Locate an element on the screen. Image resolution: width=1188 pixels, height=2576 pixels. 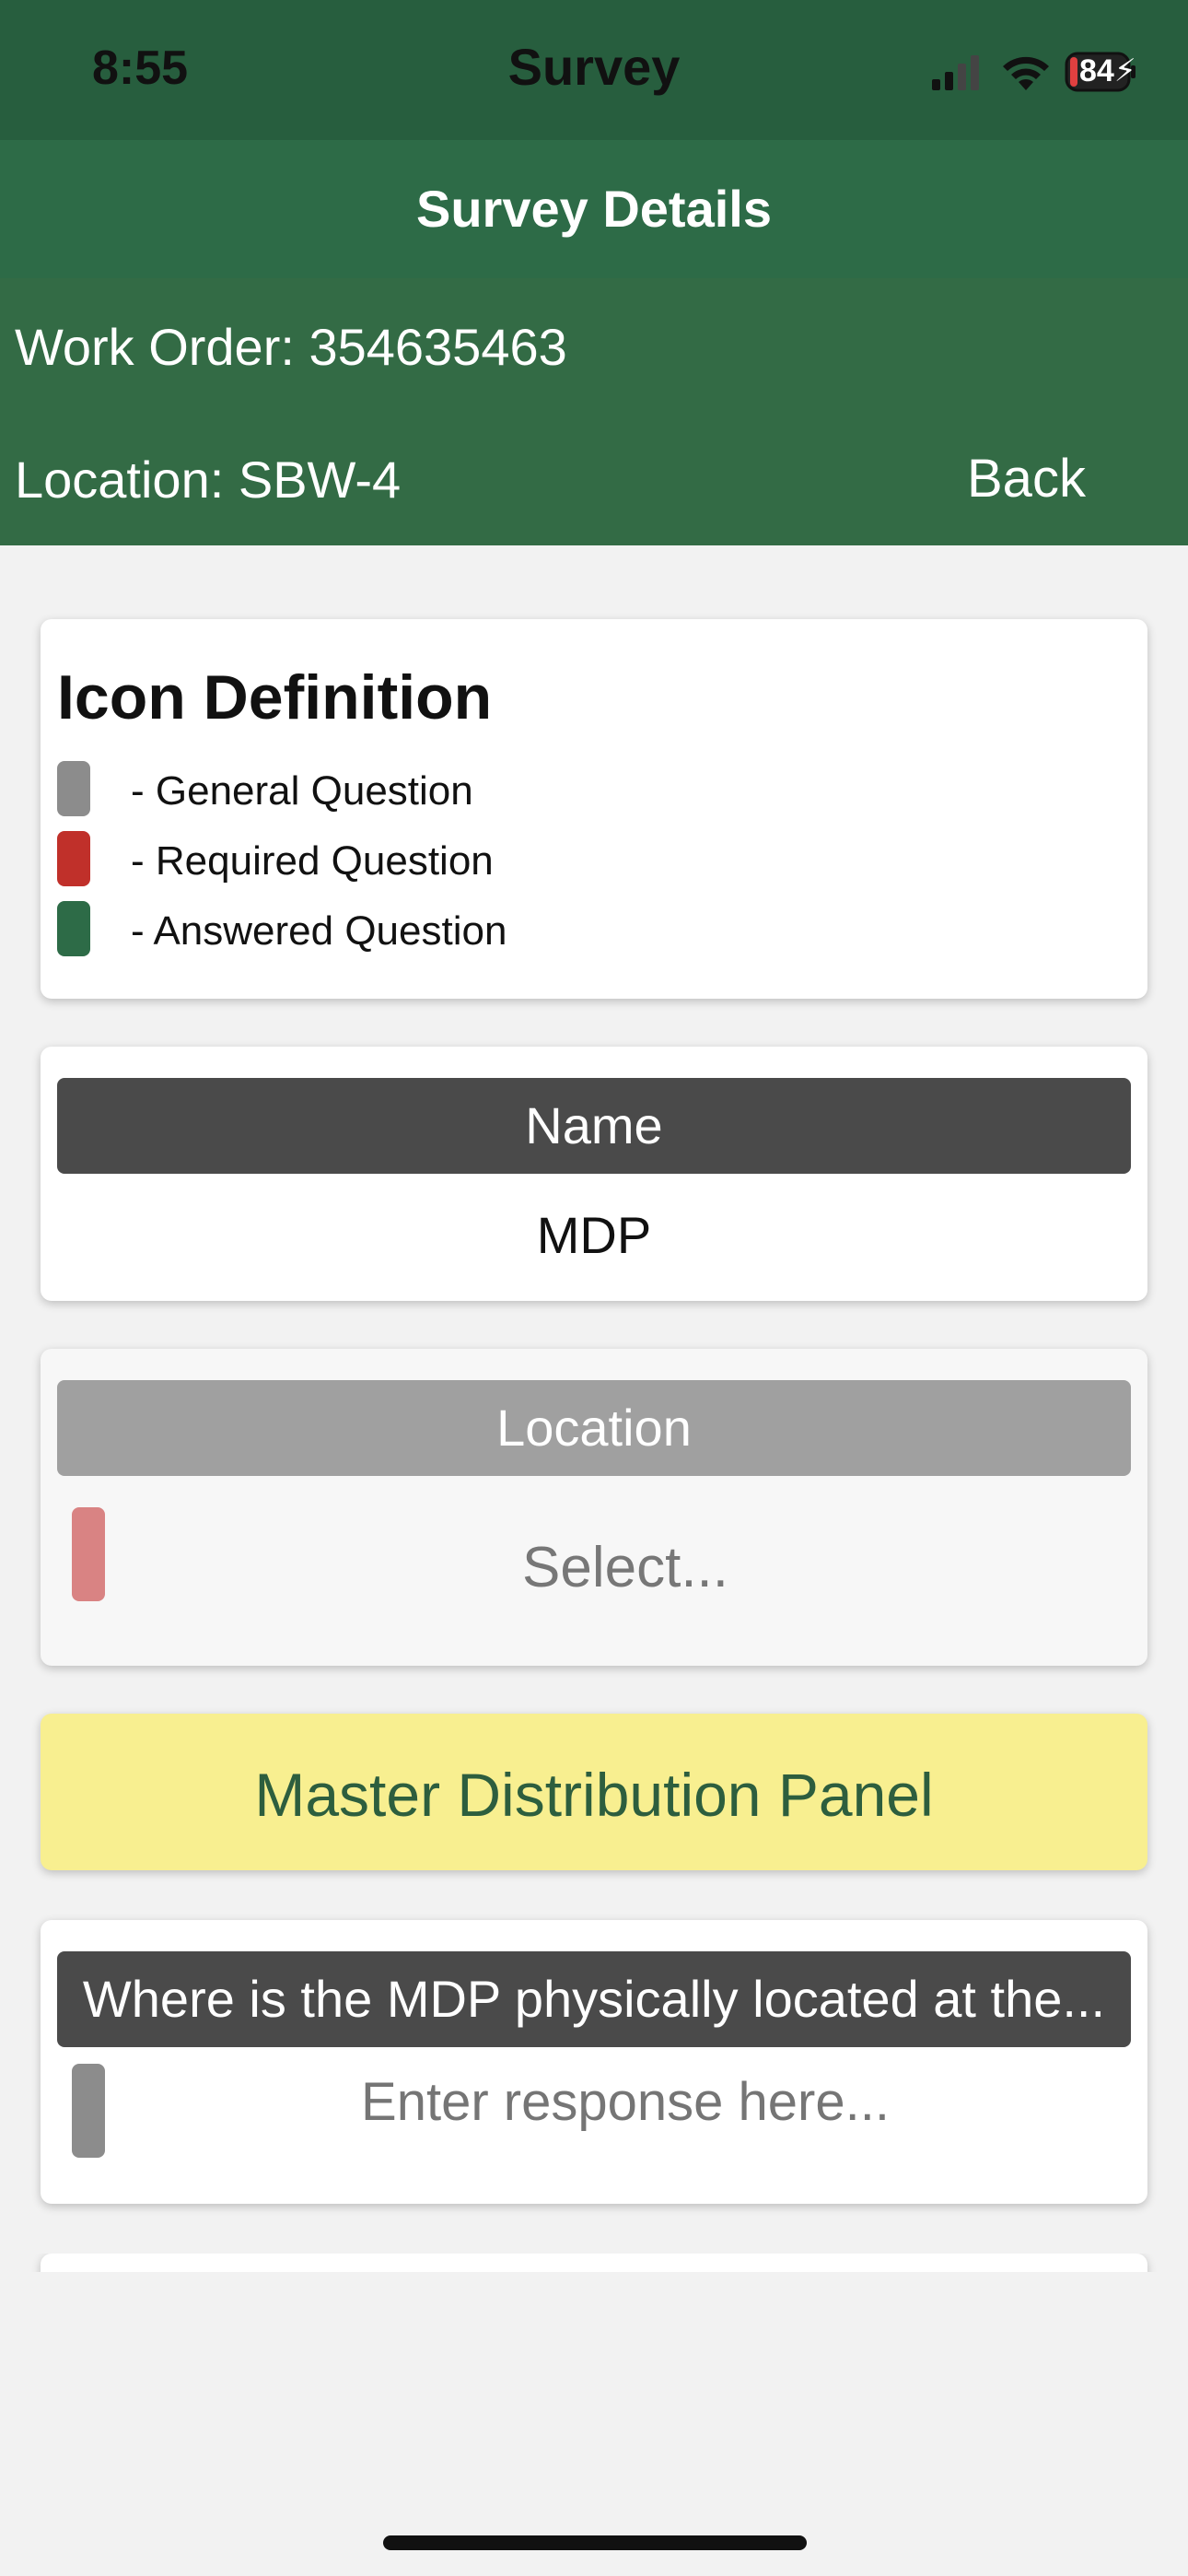
location-label: Location: SBW-4 is located at coordinates (208, 480).